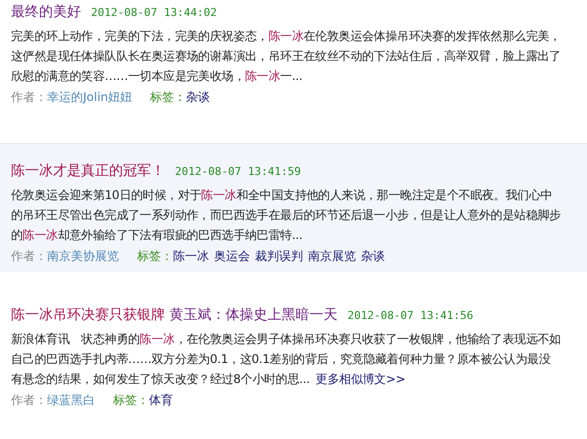  Describe the element at coordinates (278, 256) in the screenshot. I see `tag-link: 裁判误判` at that location.